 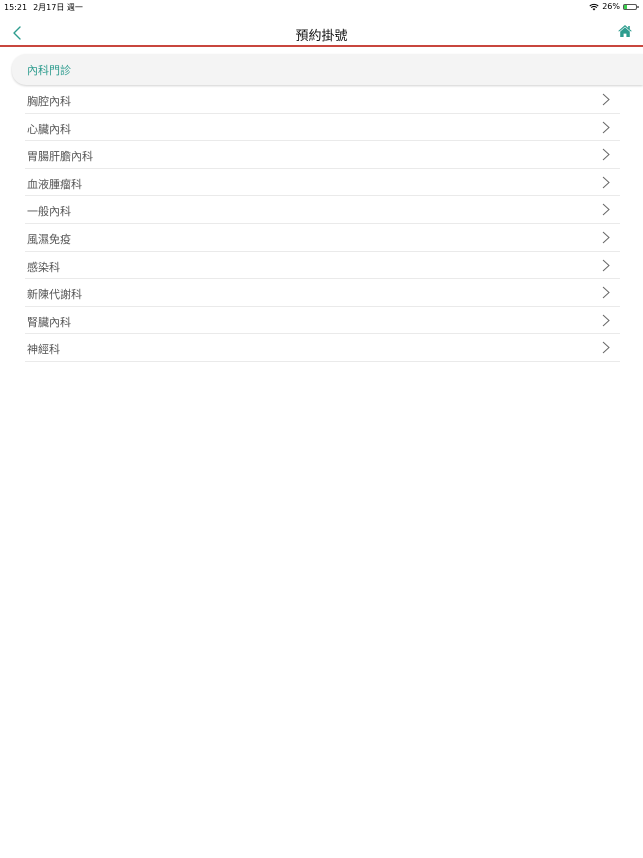 I want to click on list-item-label: 血液腫瘤科, so click(x=54, y=184).